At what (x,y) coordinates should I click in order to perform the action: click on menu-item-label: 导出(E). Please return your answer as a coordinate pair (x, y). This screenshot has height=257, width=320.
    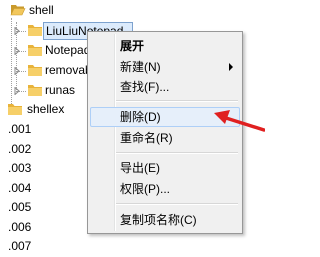
    Looking at the image, I should click on (140, 168).